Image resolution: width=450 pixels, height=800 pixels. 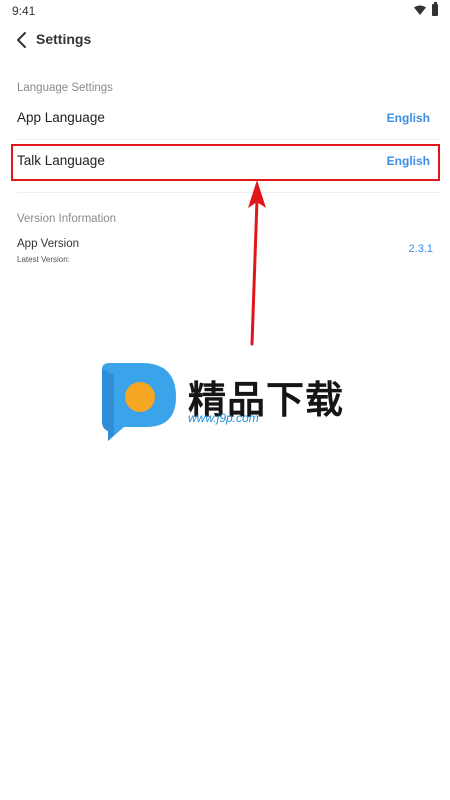 I want to click on logo-p-icon, so click(x=139, y=402).